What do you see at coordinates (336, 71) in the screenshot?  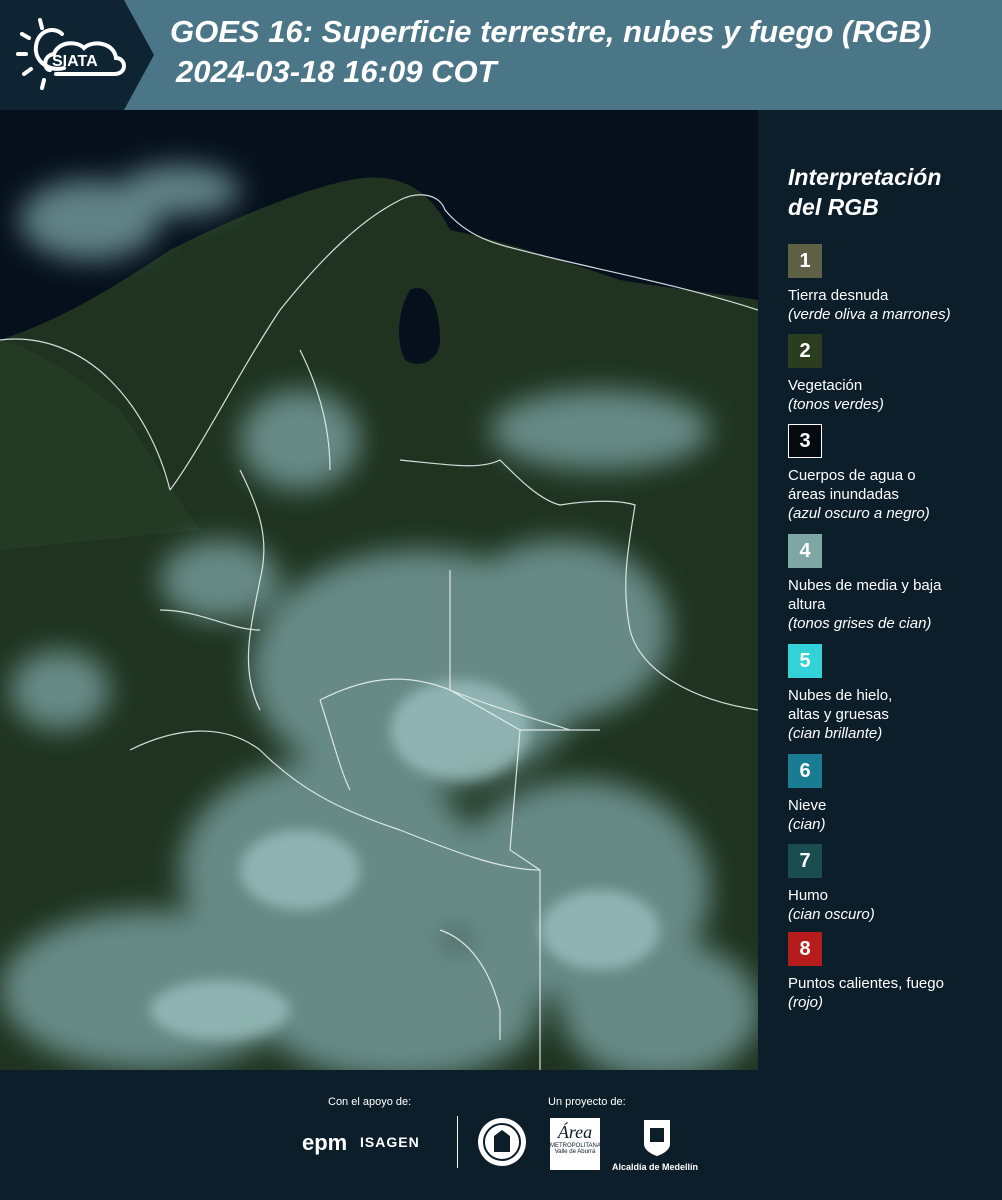 I see `page-datetime: 2024-03-18 16:09 COT` at bounding box center [336, 71].